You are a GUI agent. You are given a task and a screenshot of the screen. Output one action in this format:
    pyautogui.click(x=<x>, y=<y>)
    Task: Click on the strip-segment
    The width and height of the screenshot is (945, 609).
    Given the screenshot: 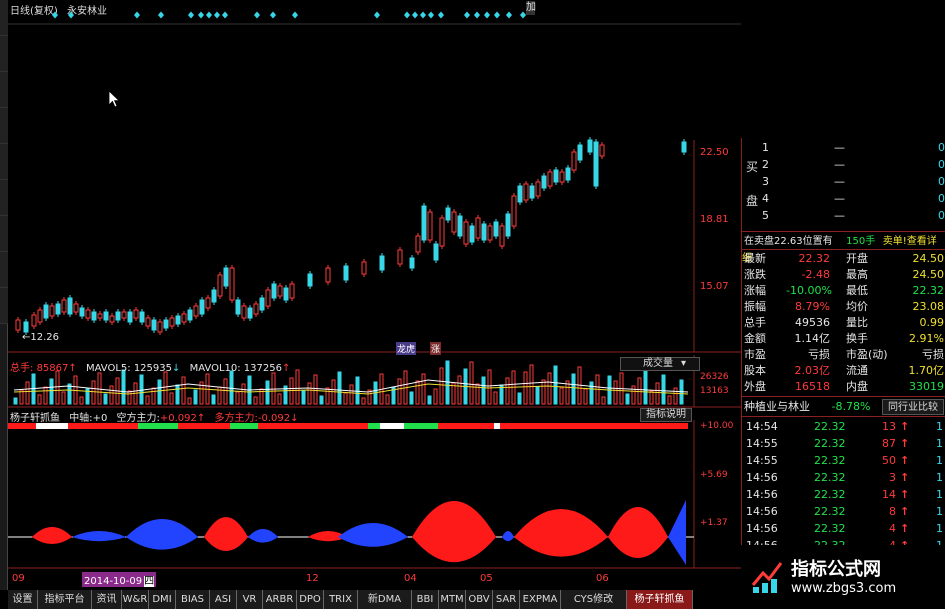 What is the action you would take?
    pyautogui.click(x=497, y=426)
    